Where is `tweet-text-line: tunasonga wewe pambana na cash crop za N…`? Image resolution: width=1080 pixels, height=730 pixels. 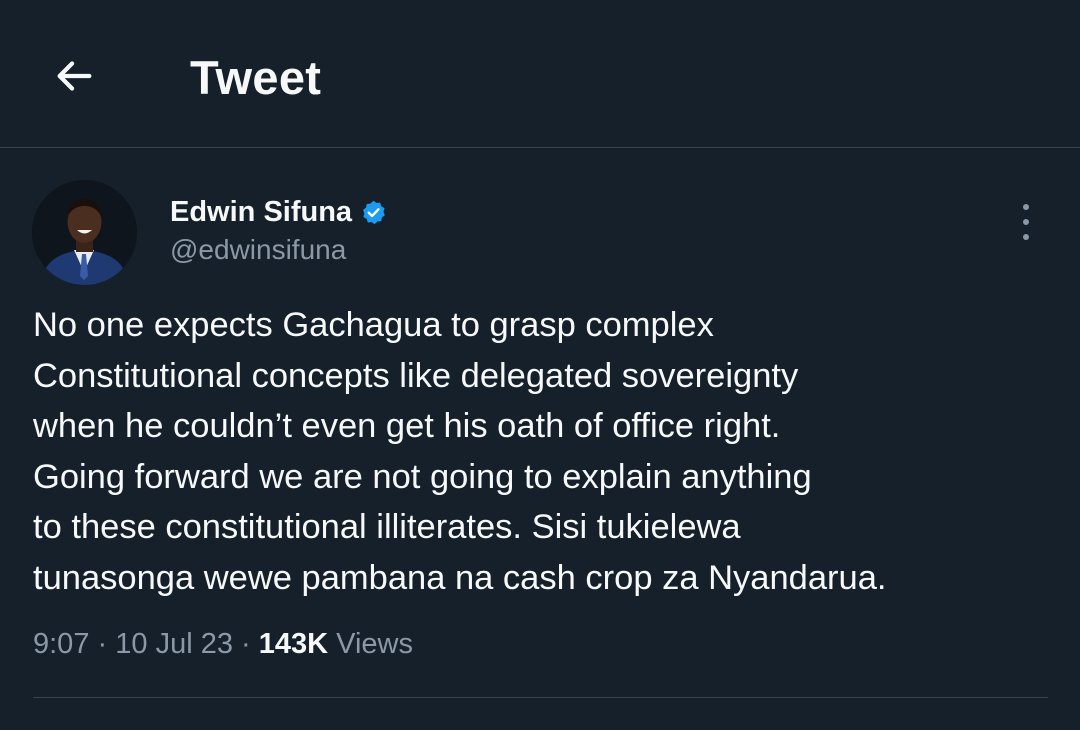 tweet-text-line: tunasonga wewe pambana na cash crop za N… is located at coordinates (460, 577).